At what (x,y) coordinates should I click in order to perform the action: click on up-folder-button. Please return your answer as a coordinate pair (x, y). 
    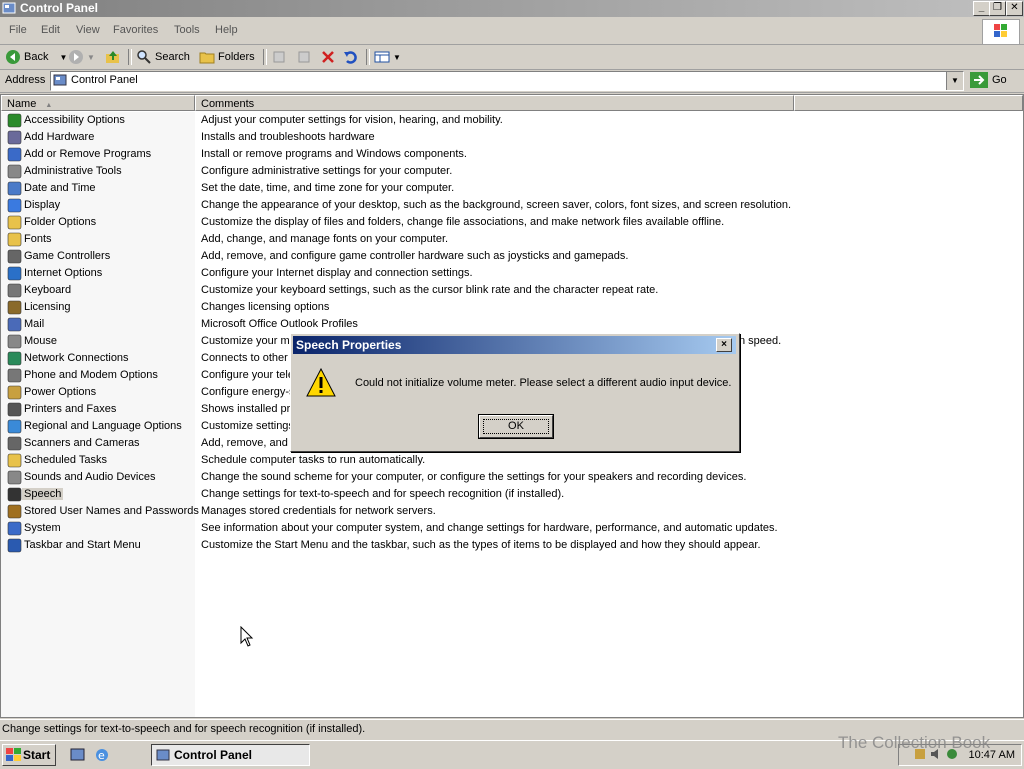
    Looking at the image, I should click on (113, 57).